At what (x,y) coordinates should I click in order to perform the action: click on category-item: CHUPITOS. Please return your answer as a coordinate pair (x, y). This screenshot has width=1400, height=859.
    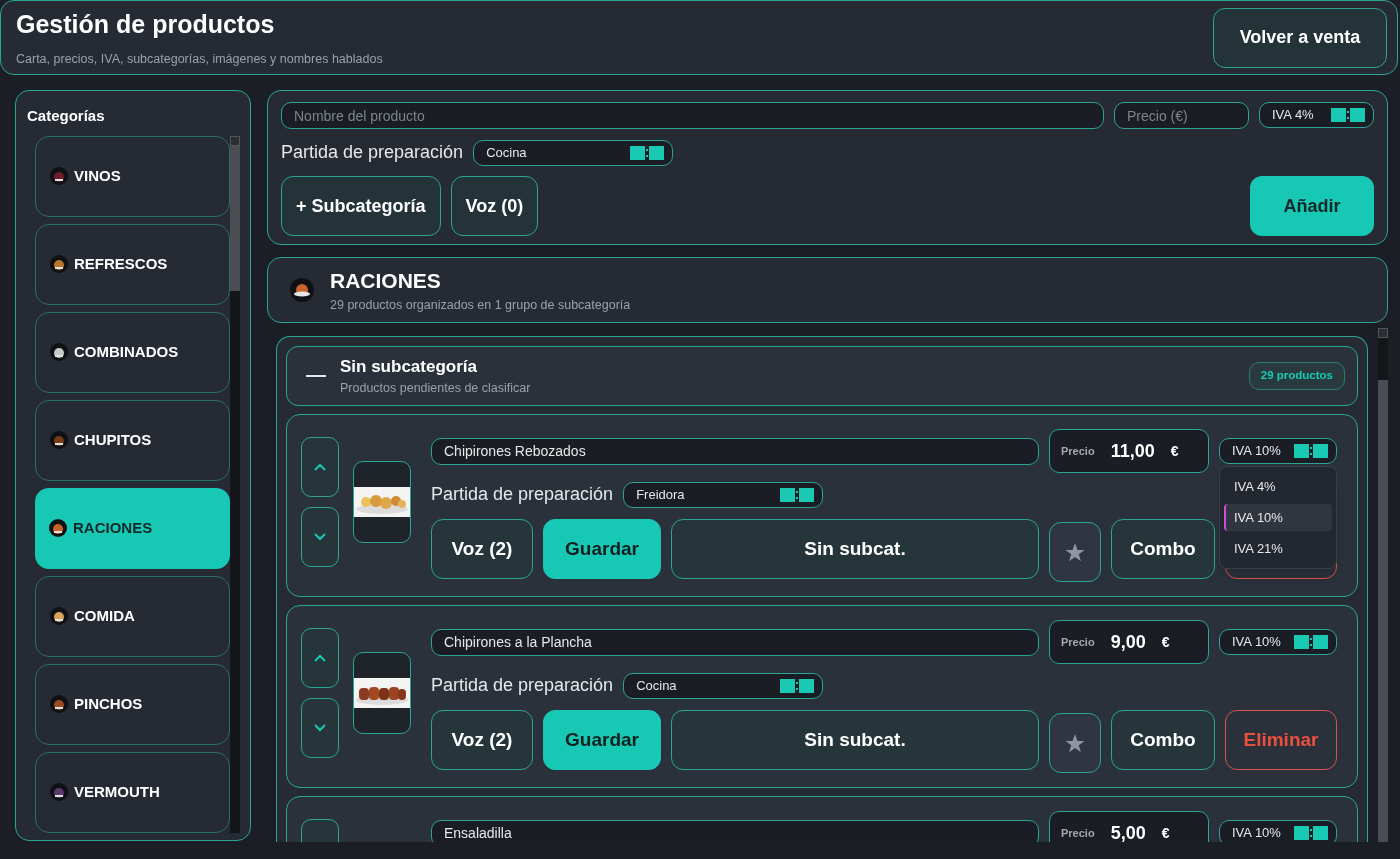
    Looking at the image, I should click on (132, 440).